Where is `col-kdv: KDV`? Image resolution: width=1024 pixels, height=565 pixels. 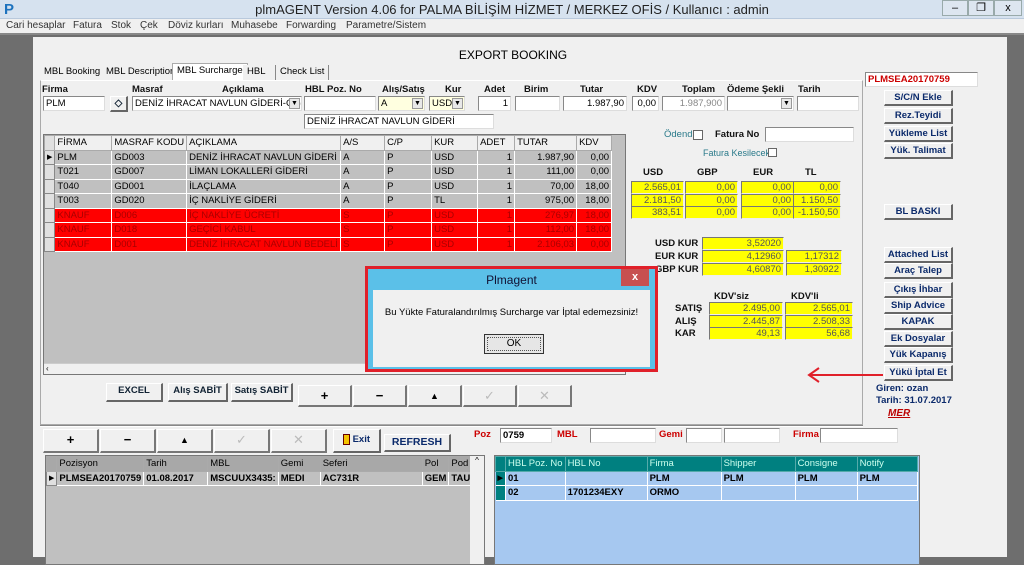 col-kdv: KDV is located at coordinates (594, 143).